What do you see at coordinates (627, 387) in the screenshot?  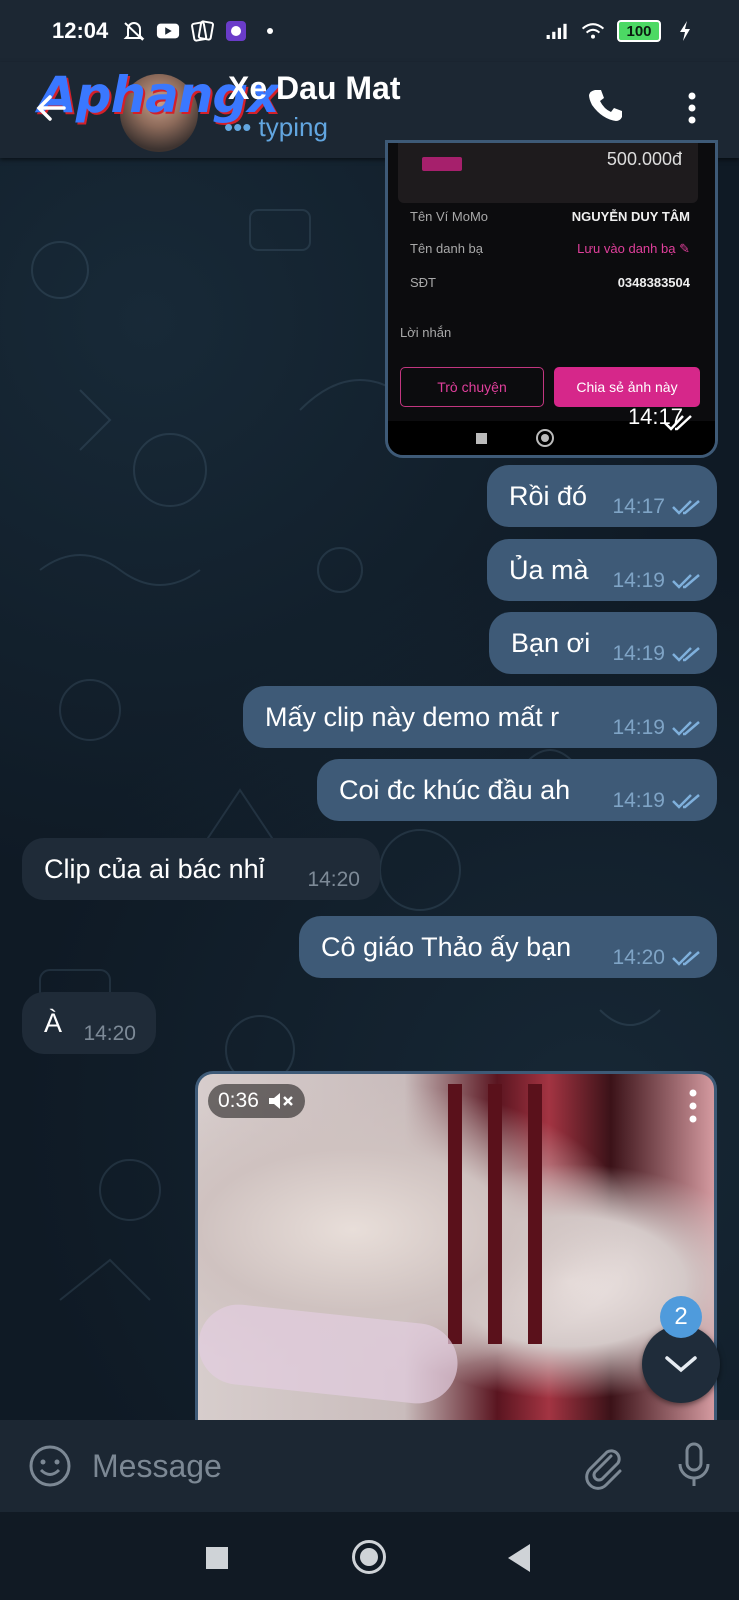 I see `shot-share-button: Chia sẻ ảnh này` at bounding box center [627, 387].